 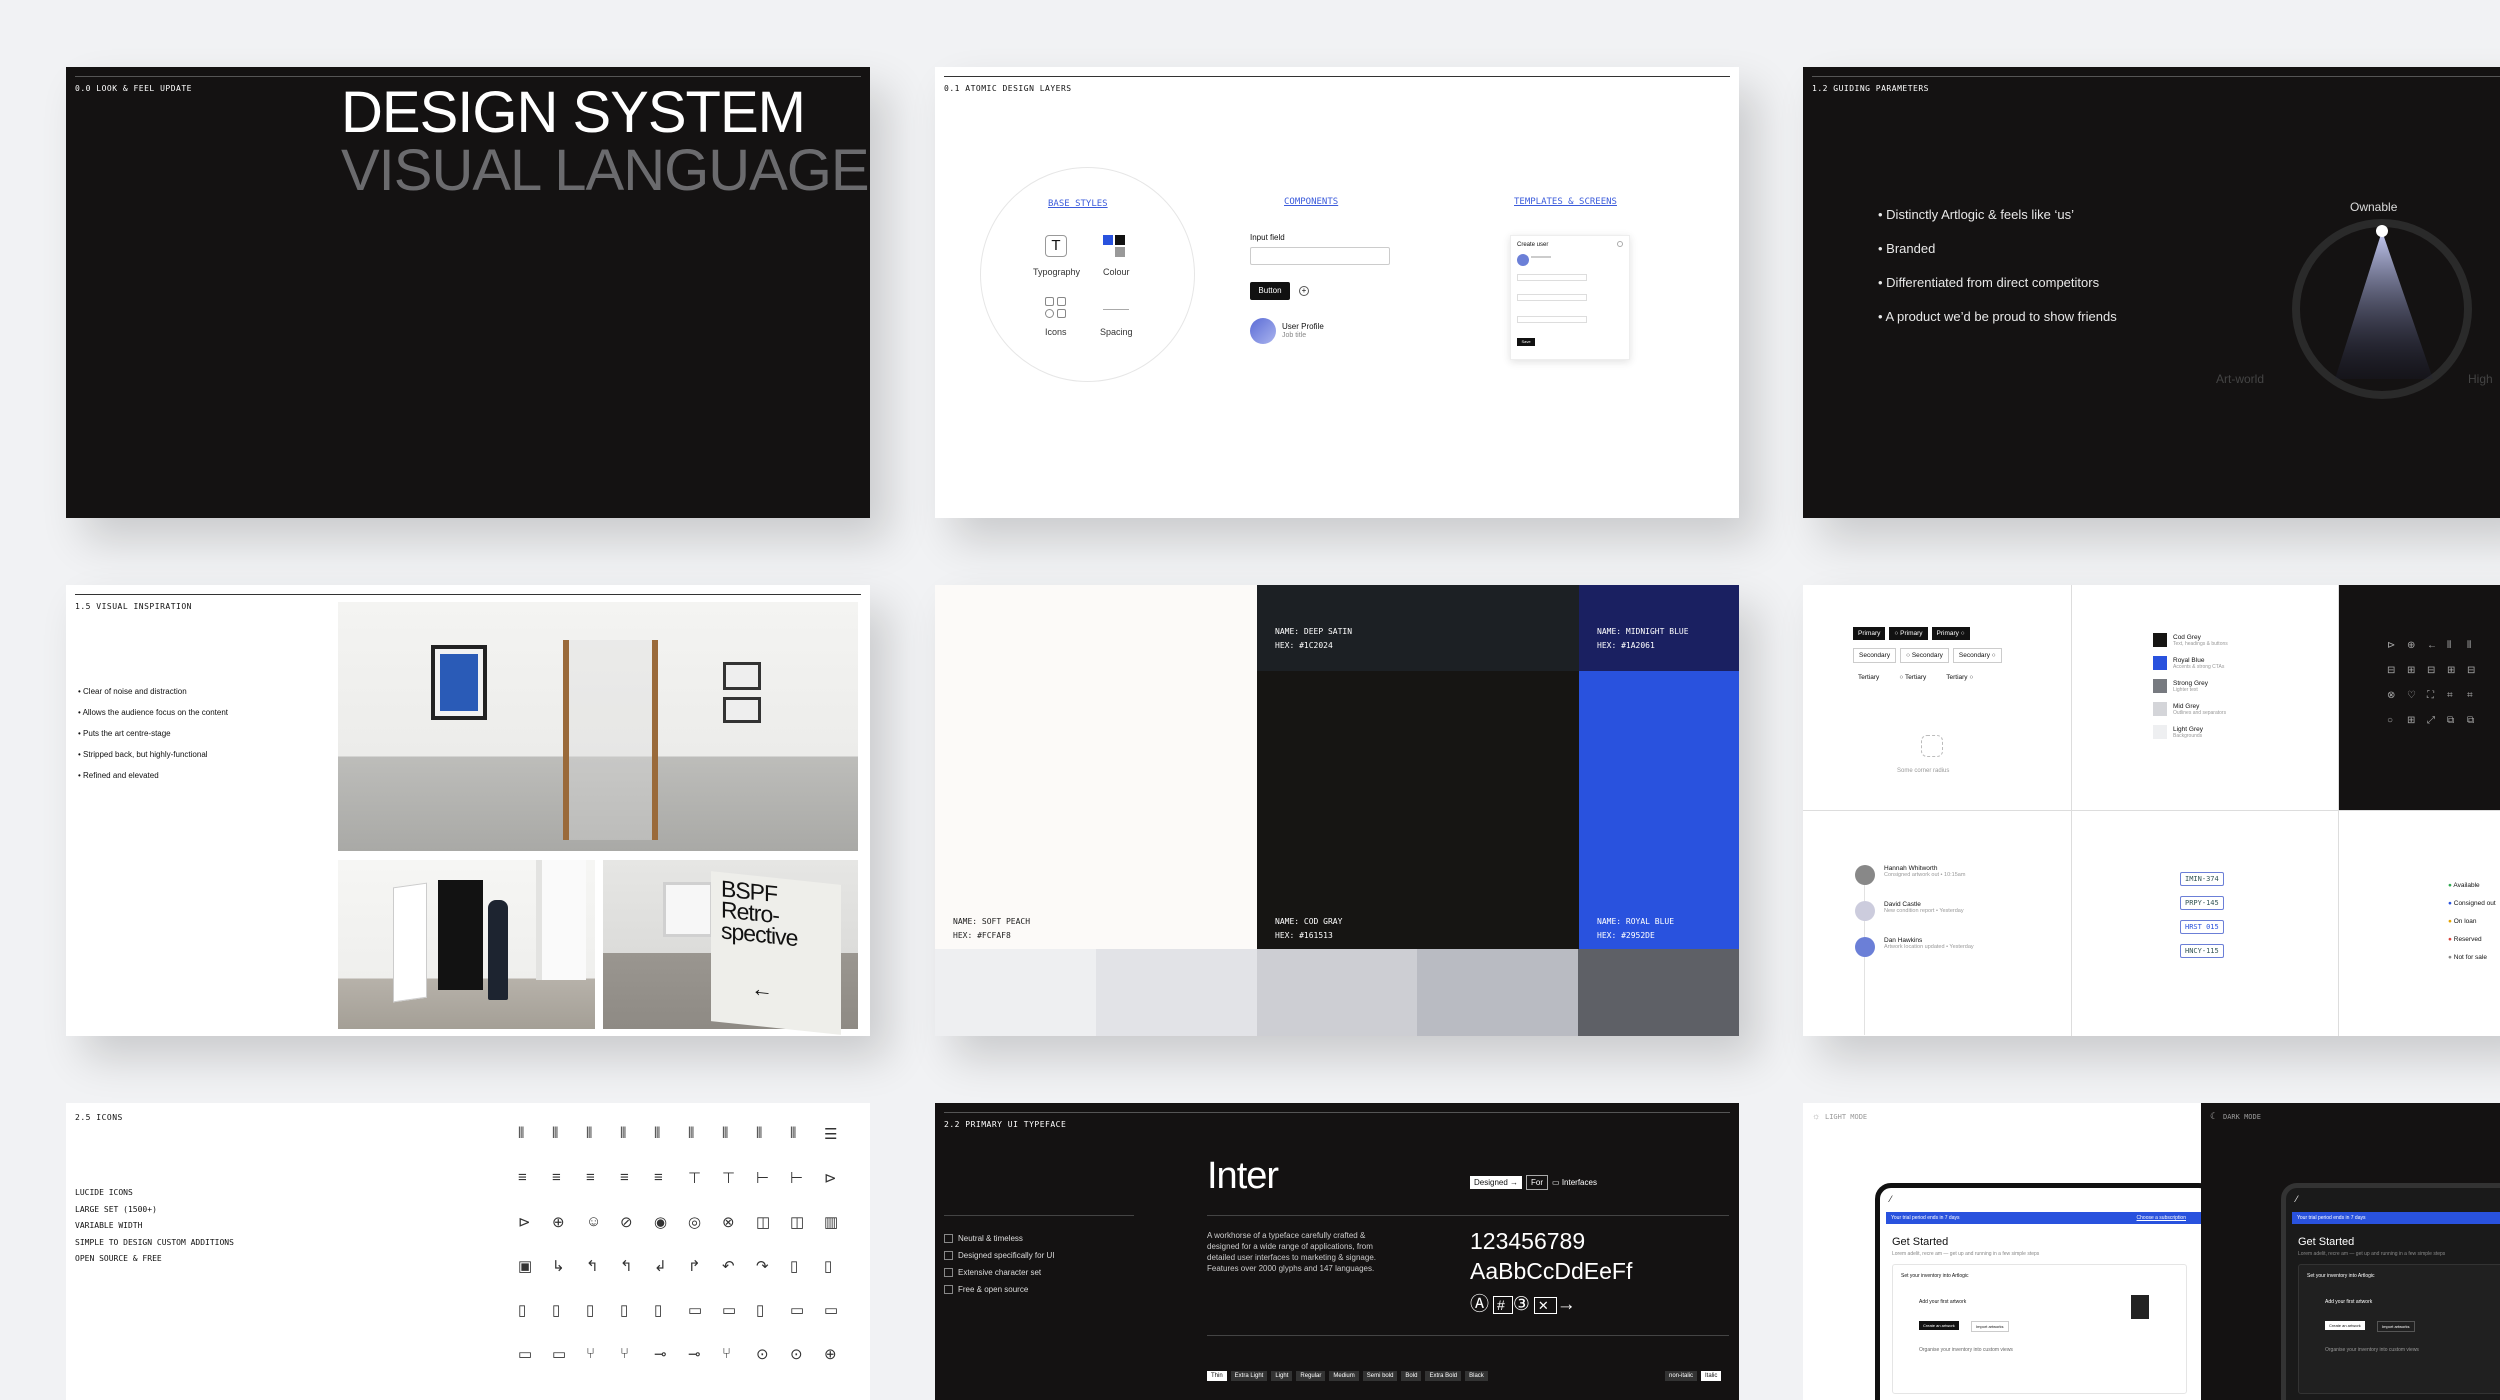 I want to click on tertiary-button: ○ Tertiary, so click(x=1912, y=677).